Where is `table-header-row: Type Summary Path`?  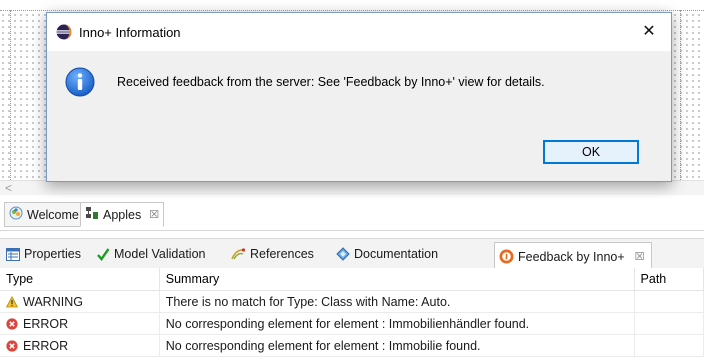 table-header-row: Type Summary Path is located at coordinates (352, 279).